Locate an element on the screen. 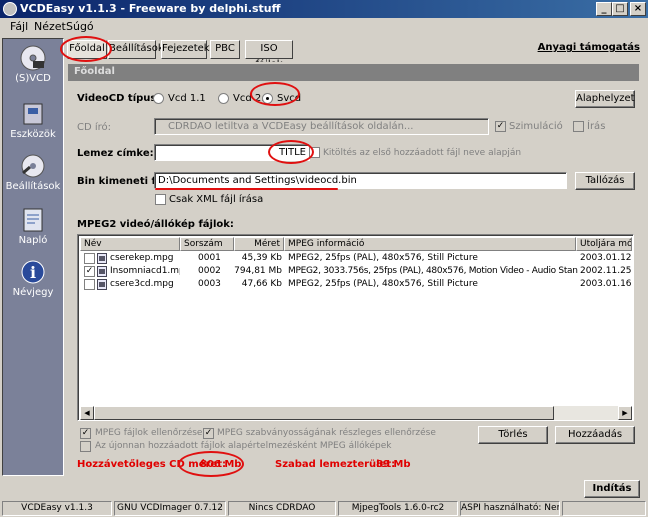  check-mpeg-checkbox: ✓ is located at coordinates (85, 433).